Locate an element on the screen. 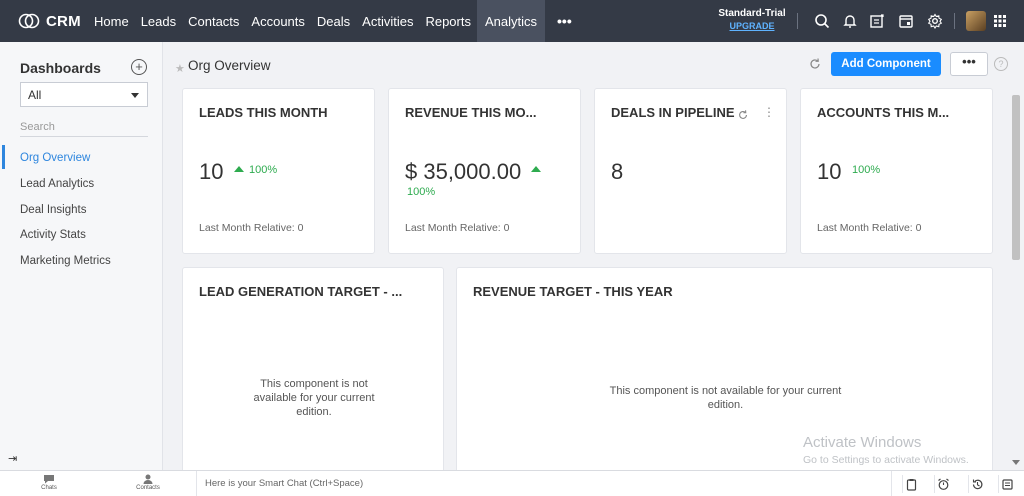 The image size is (1024, 496). logo-text: CRM is located at coordinates (63, 21).